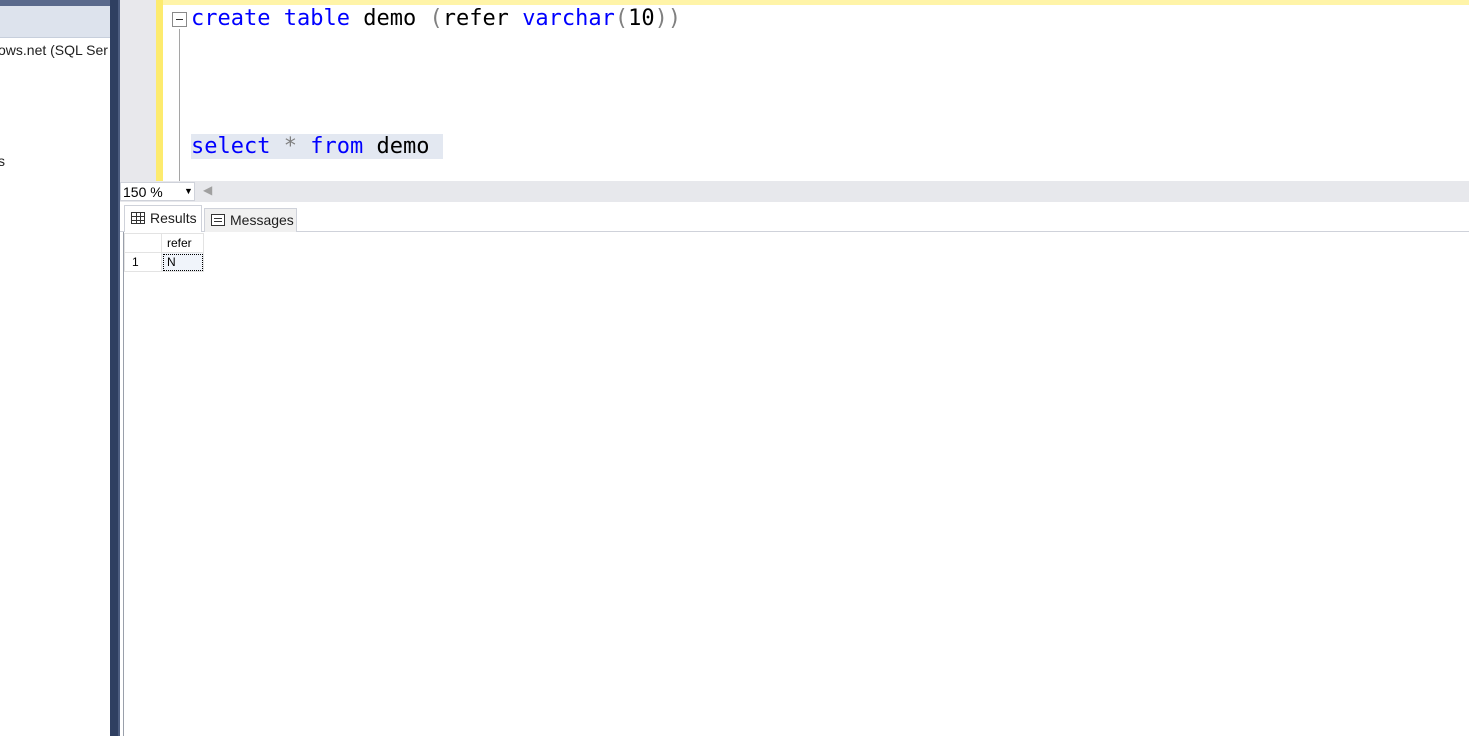 This screenshot has width=1469, height=736. Describe the element at coordinates (668, 18) in the screenshot. I see `paren-close: ))` at that location.